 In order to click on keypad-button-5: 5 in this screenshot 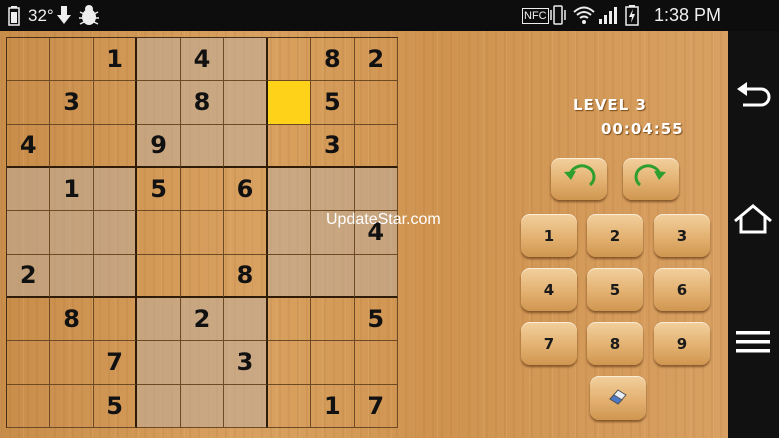, I will do `click(615, 289)`.